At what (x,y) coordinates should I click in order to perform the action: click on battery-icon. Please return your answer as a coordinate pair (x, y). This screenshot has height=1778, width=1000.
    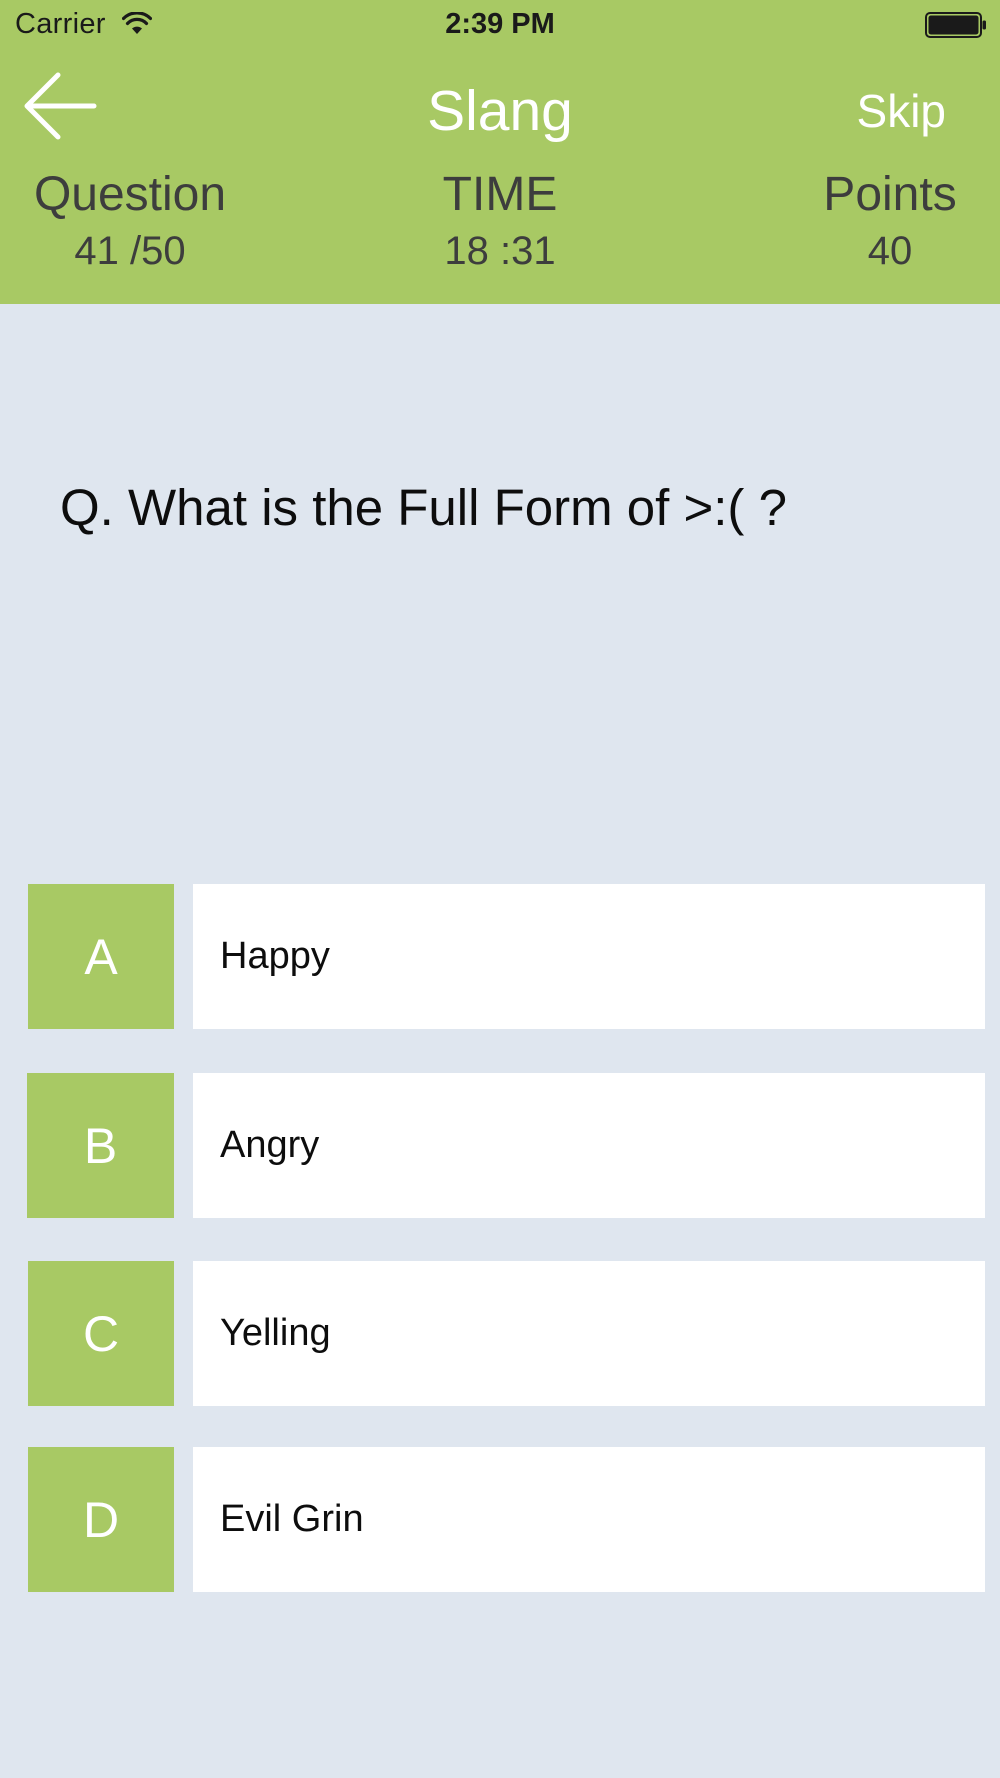
    Looking at the image, I should click on (955, 25).